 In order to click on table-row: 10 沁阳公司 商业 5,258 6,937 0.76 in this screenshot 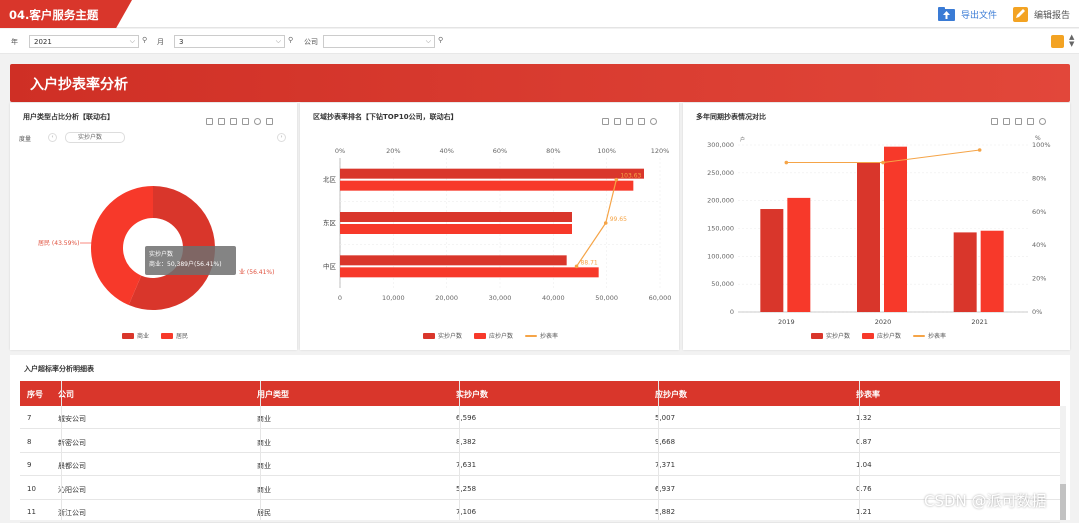, I will do `click(540, 488)`.